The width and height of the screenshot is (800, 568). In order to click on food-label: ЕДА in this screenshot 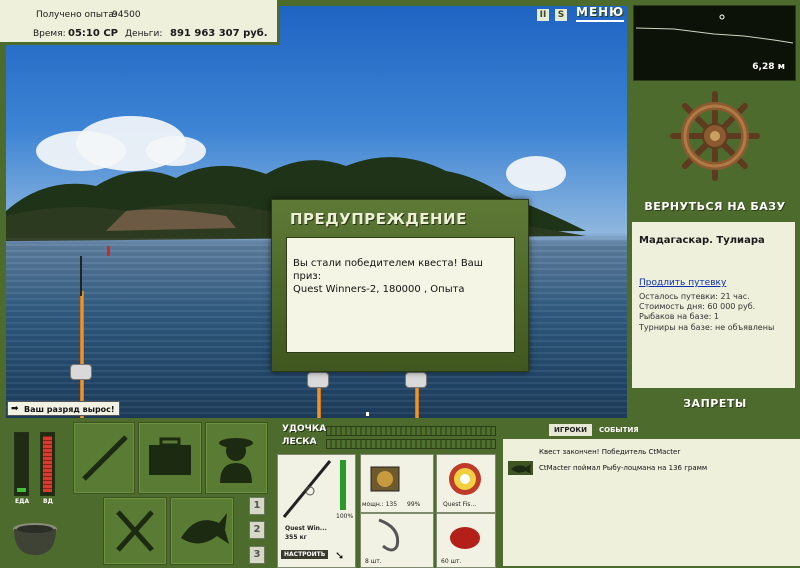, I will do `click(22, 501)`.